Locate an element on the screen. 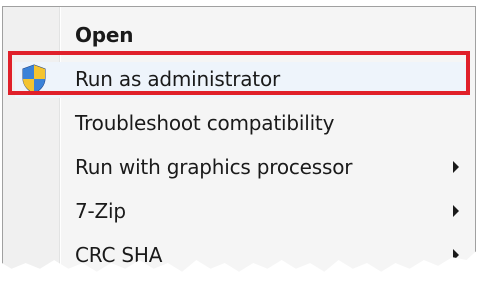  menu-item-run-with-graphics-processor: Run with graphics processor is located at coordinates (238, 167).